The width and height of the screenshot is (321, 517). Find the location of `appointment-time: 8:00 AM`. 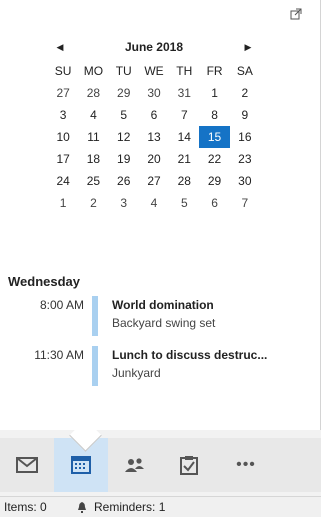

appointment-time: 8:00 AM is located at coordinates (61, 305).